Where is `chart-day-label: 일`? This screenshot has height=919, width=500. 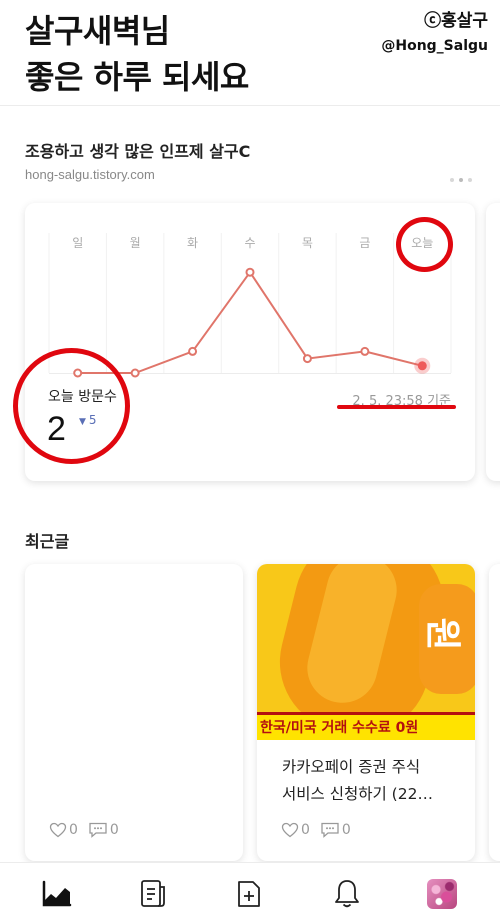 chart-day-label: 일 is located at coordinates (77, 243).